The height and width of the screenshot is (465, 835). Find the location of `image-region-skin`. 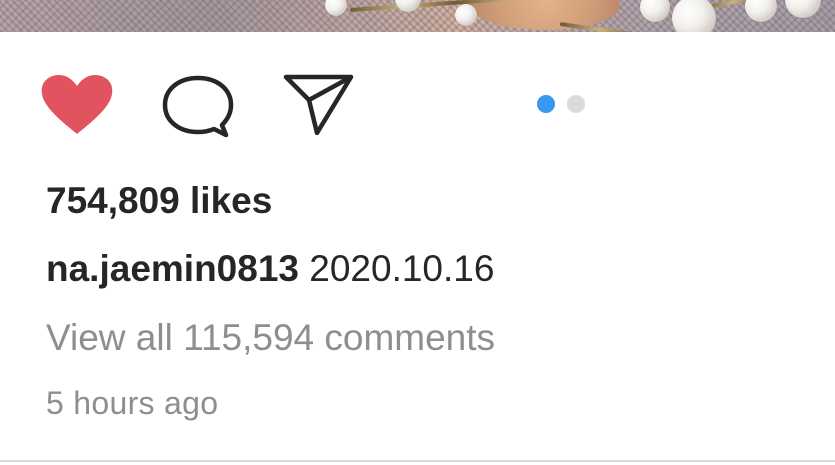

image-region-skin is located at coordinates (545, 15).